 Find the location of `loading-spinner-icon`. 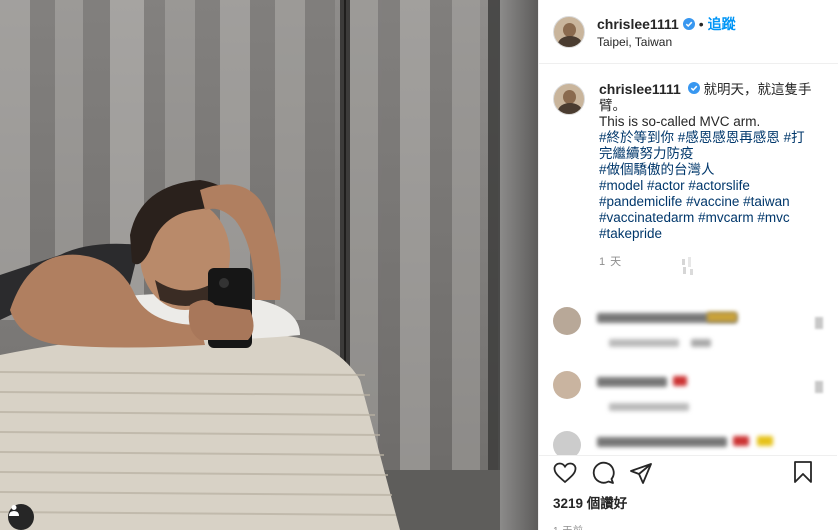

loading-spinner-icon is located at coordinates (689, 267).